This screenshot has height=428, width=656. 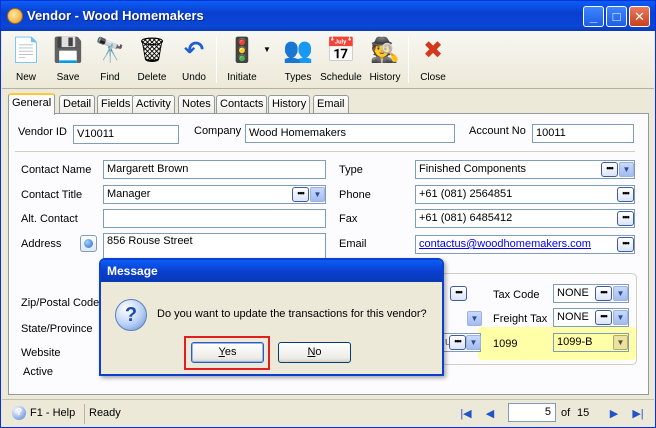 I want to click on window-title: Vendor - Wood Homemakers, so click(x=115, y=15).